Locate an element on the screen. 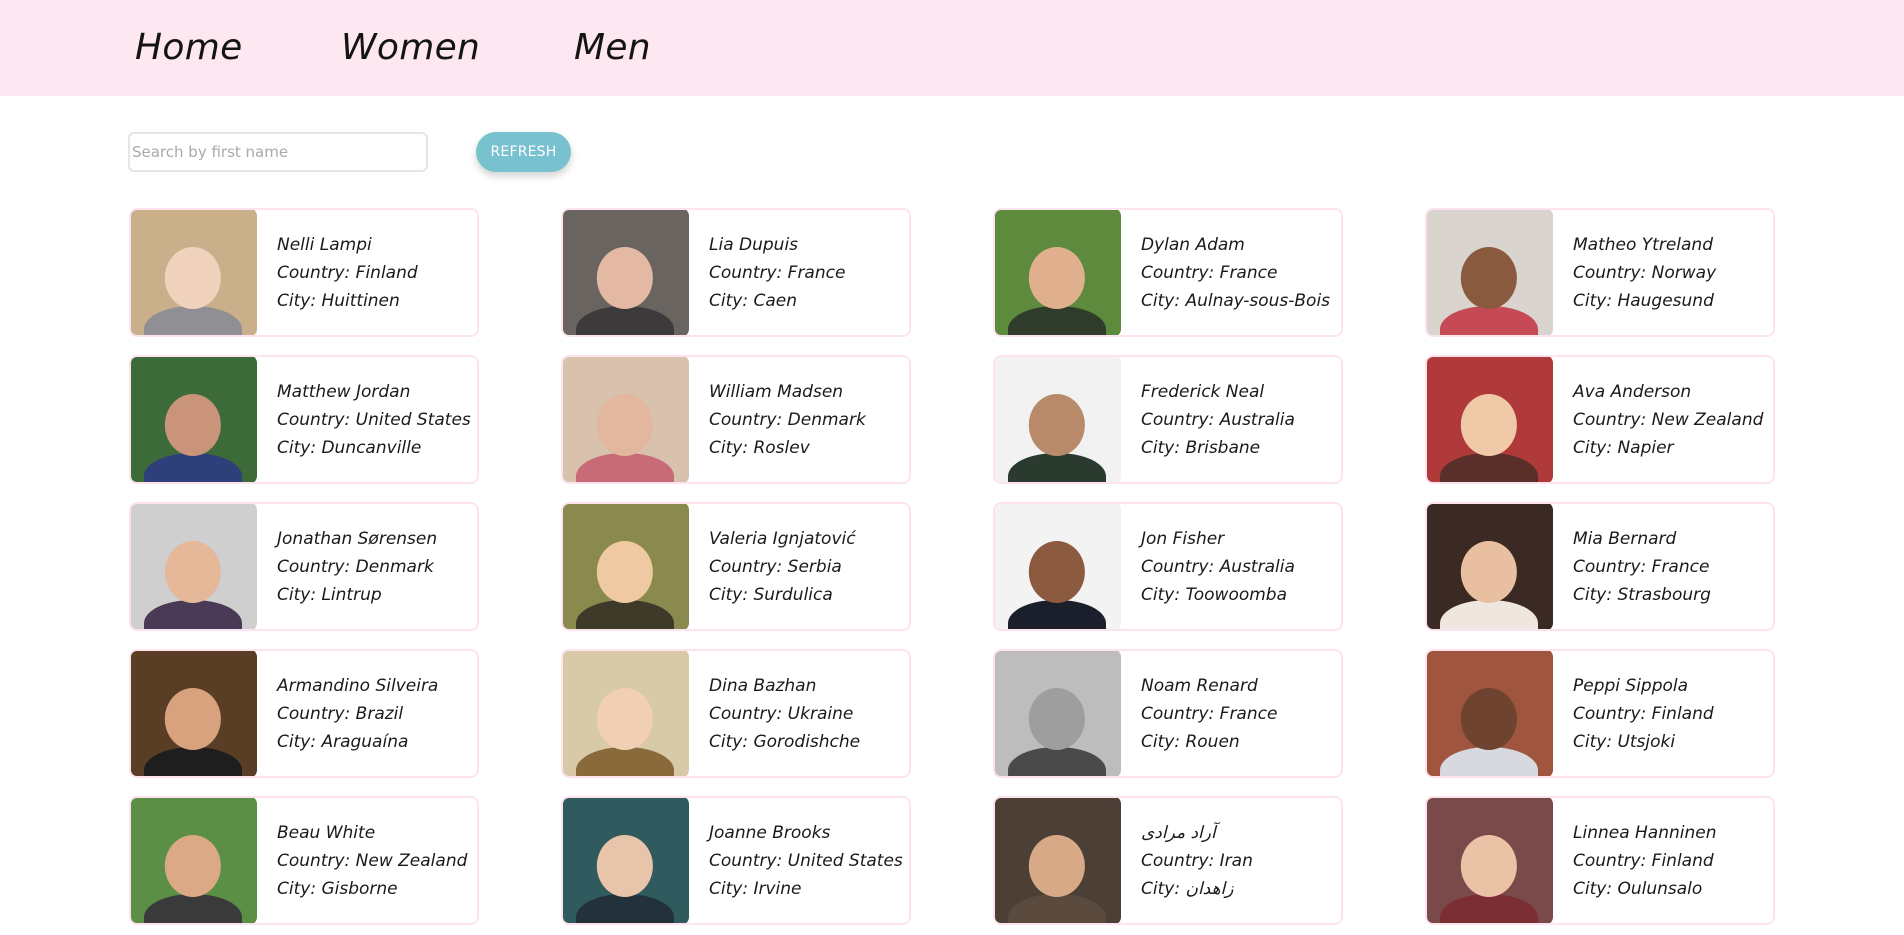  user-name: Noam Renard is located at coordinates (1199, 685).